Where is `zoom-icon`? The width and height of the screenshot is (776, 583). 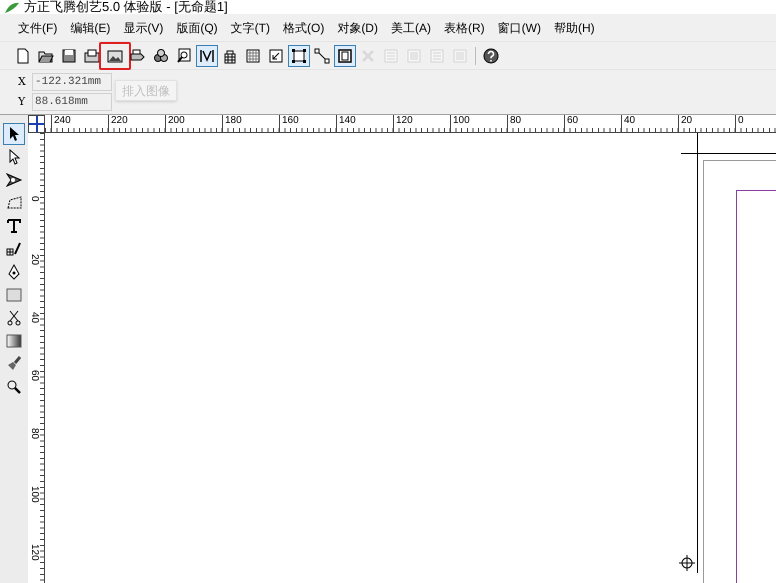 zoom-icon is located at coordinates (14, 387).